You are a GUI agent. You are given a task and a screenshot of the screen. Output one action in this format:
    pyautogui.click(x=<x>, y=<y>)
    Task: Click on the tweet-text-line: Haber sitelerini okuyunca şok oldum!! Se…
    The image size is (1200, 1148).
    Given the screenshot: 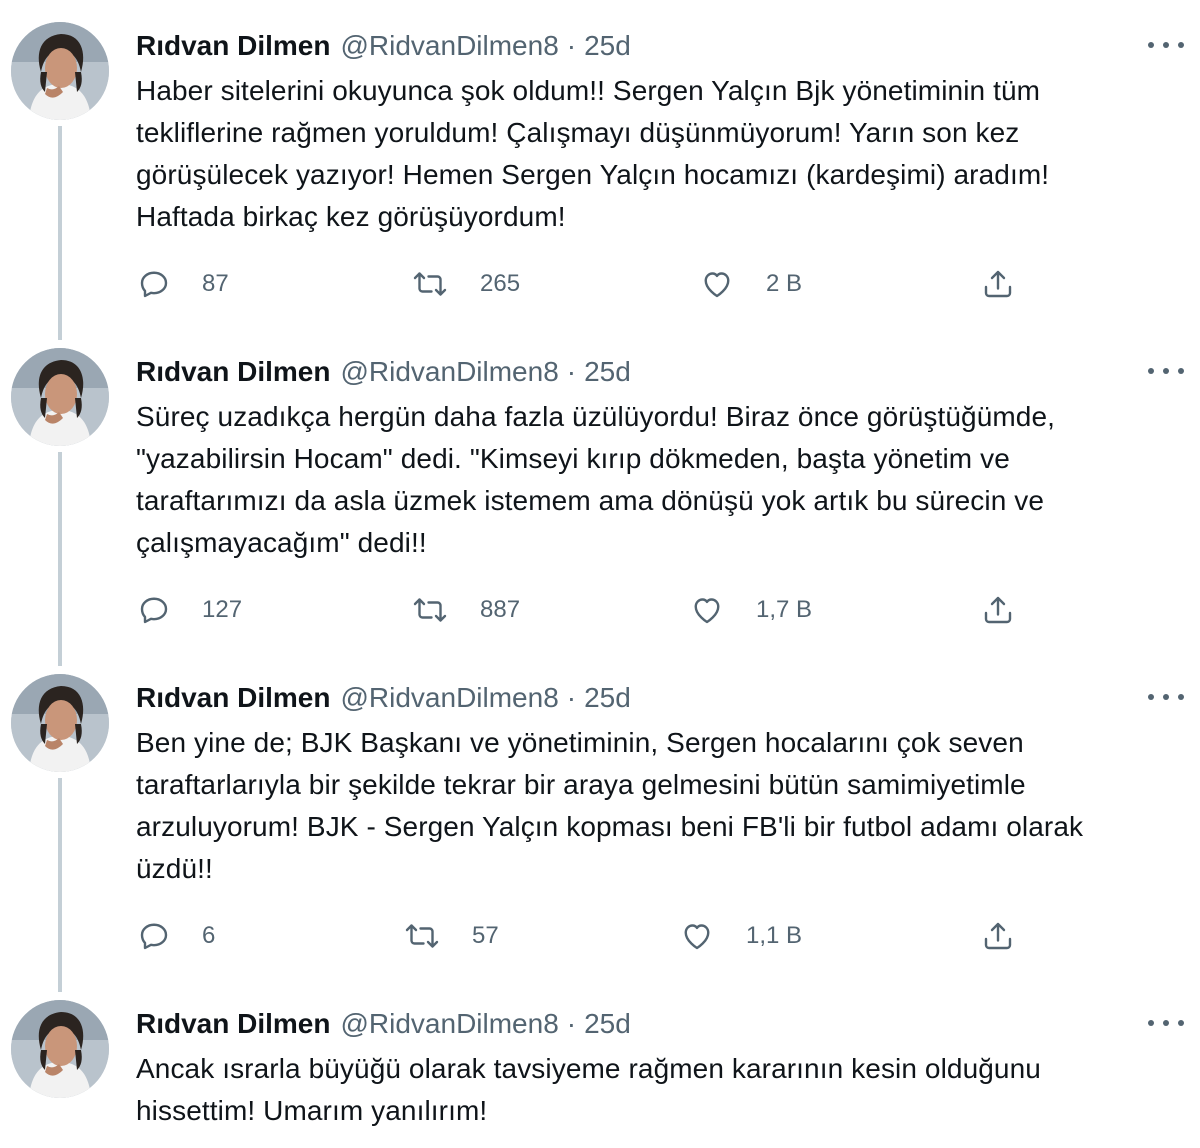 What is the action you would take?
    pyautogui.click(x=588, y=90)
    